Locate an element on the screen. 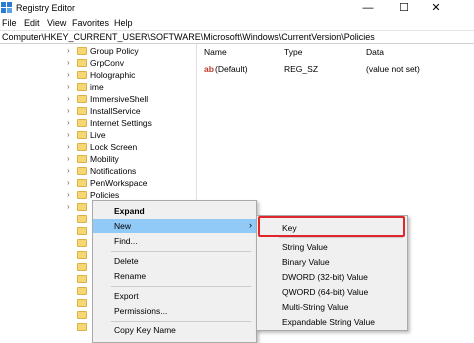 The image size is (474, 343). menu-edit: Edit is located at coordinates (32, 23).